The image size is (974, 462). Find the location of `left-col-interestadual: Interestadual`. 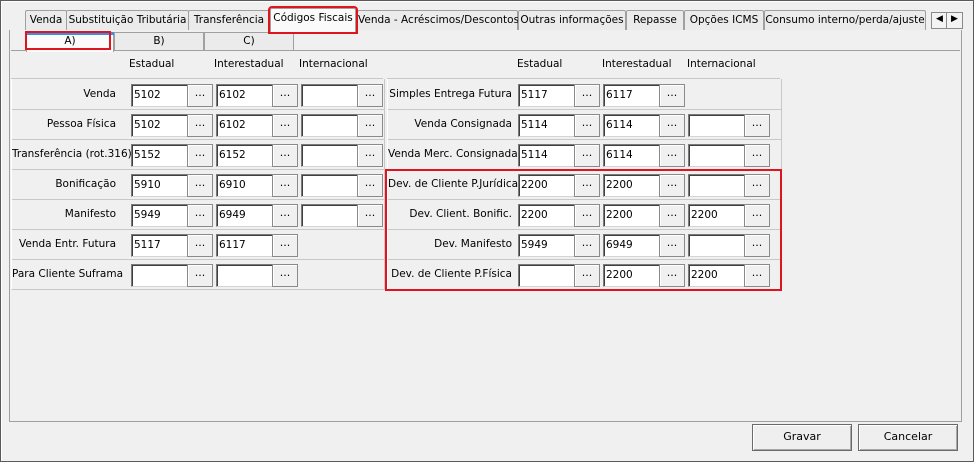

left-col-interestadual: Interestadual is located at coordinates (249, 64).